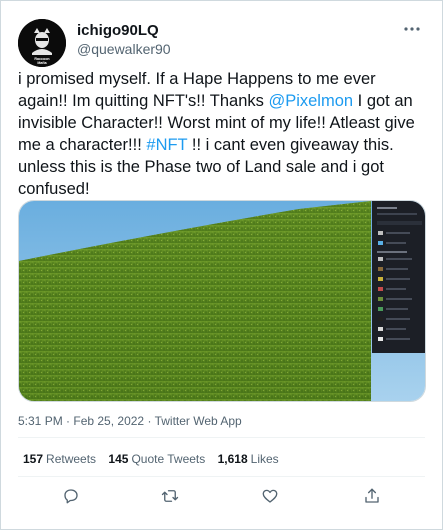 Image resolution: width=443 pixels, height=530 pixels. I want to click on author-display-name: ichigo90LQ, so click(118, 30).